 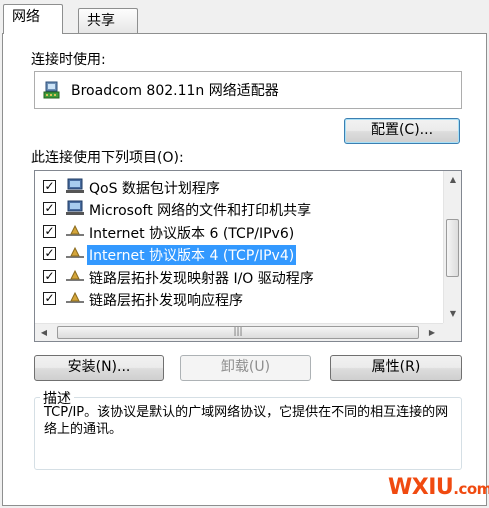 What do you see at coordinates (166, 301) in the screenshot?
I see `item-label: 链路层拓扑发现响应程序` at bounding box center [166, 301].